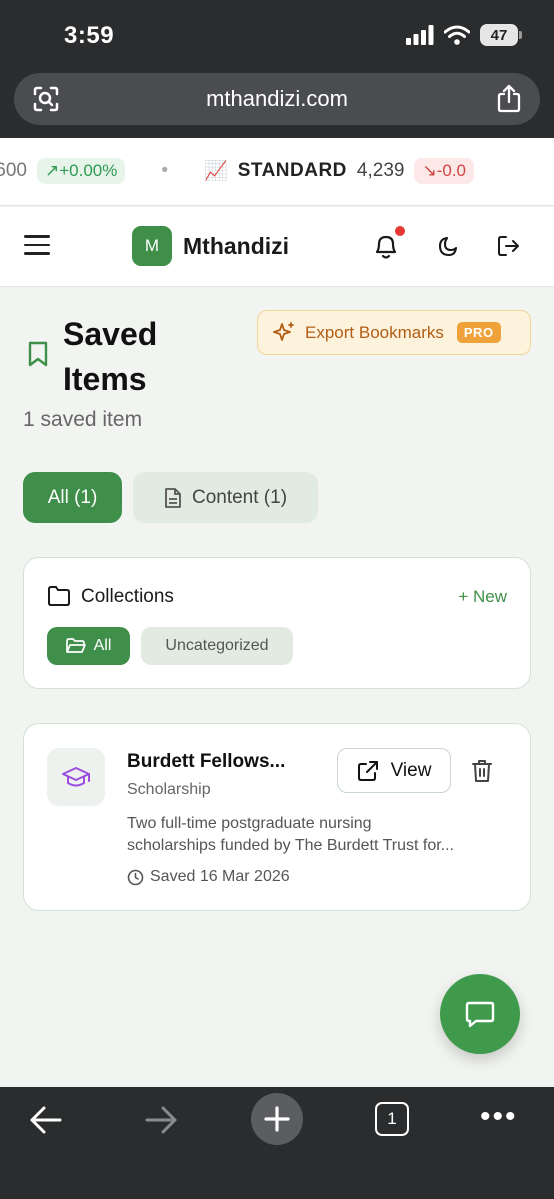 The image size is (554, 1199). I want to click on saved-count: 1 saved item, so click(83, 419).